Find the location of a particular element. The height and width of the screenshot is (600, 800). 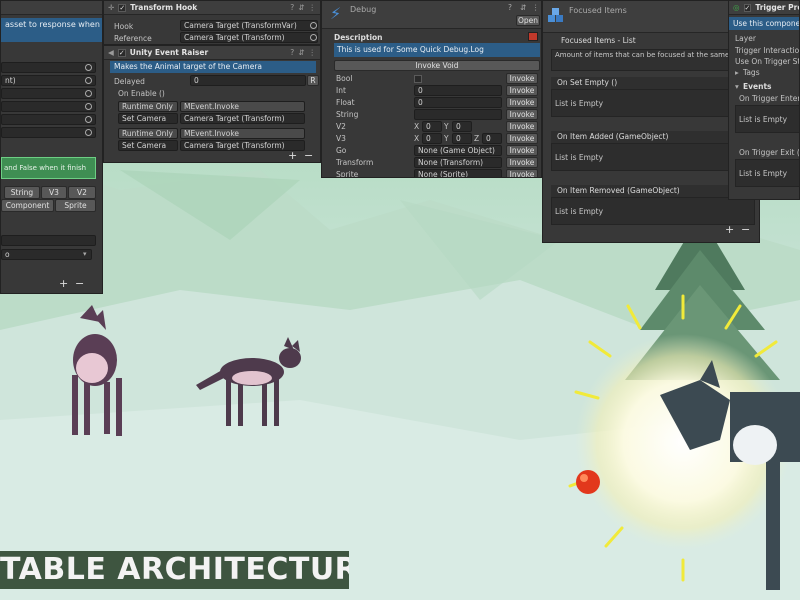

debug-v3-invoke-button: Invoke is located at coordinates (522, 138).